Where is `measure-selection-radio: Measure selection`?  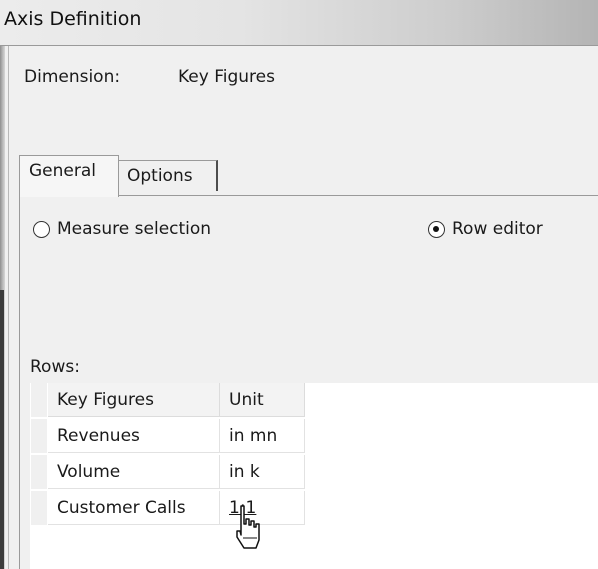 measure-selection-radio: Measure selection is located at coordinates (122, 229).